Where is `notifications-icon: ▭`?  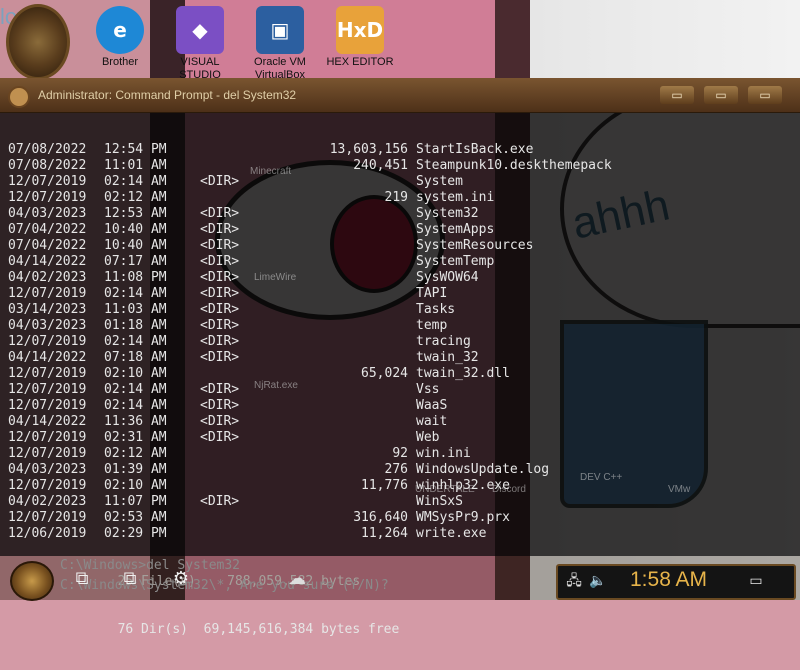
notifications-icon: ▭ is located at coordinates (756, 581).